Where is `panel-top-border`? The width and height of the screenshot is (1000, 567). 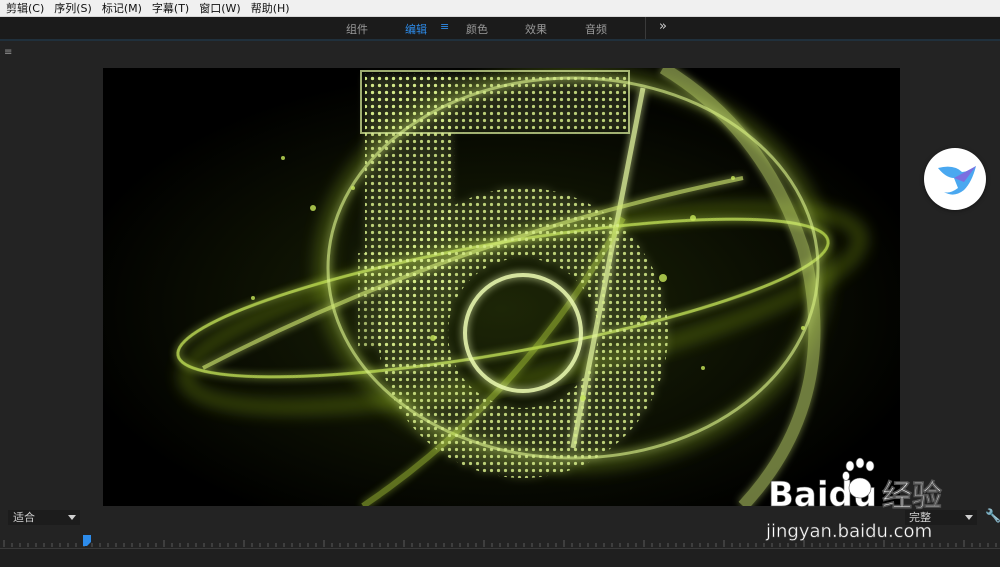 panel-top-border is located at coordinates (500, 40).